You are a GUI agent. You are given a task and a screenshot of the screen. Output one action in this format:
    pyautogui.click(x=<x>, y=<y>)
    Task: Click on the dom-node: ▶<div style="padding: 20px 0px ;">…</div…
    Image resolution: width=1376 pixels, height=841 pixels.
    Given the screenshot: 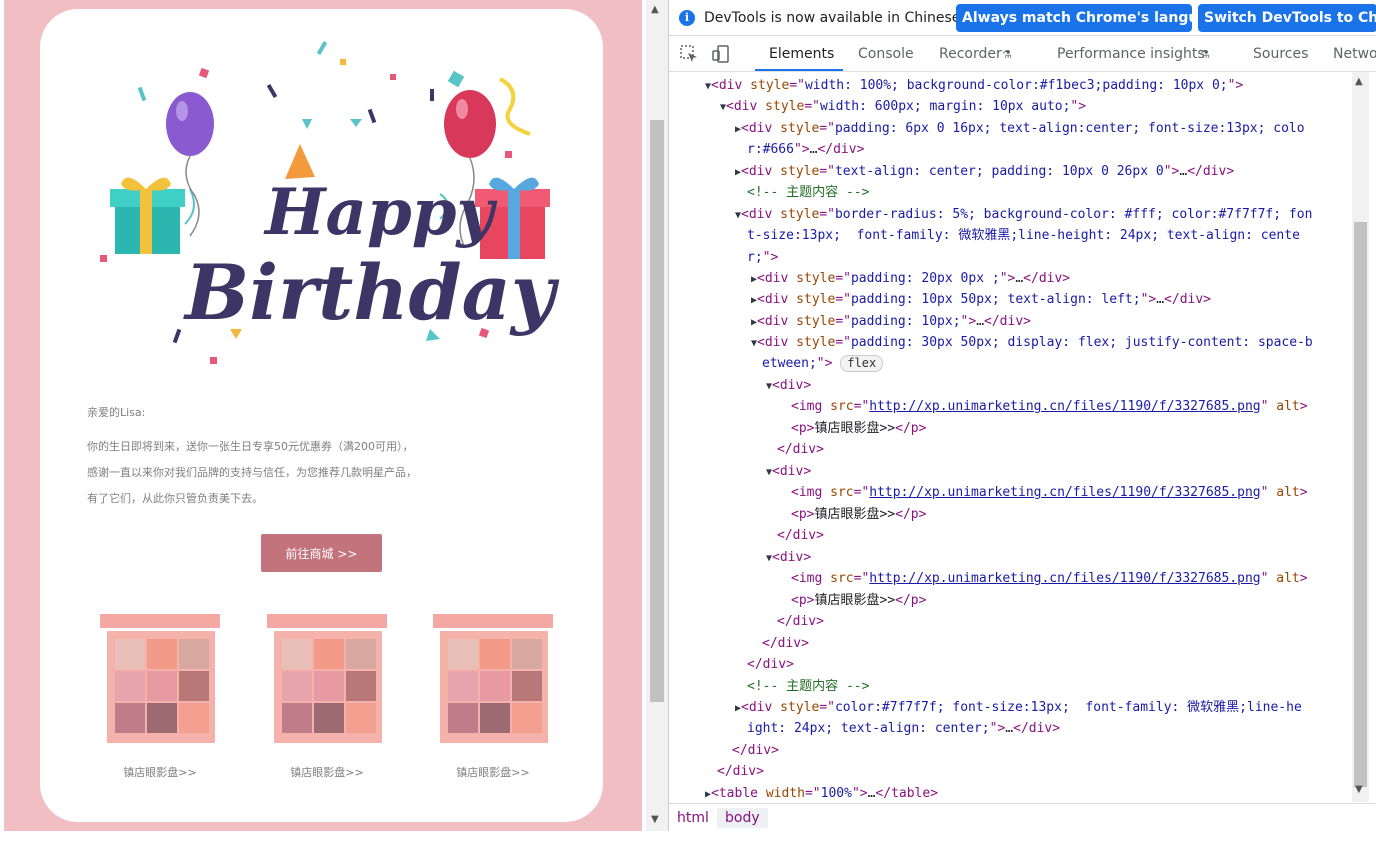 What is the action you would take?
    pyautogui.click(x=910, y=279)
    